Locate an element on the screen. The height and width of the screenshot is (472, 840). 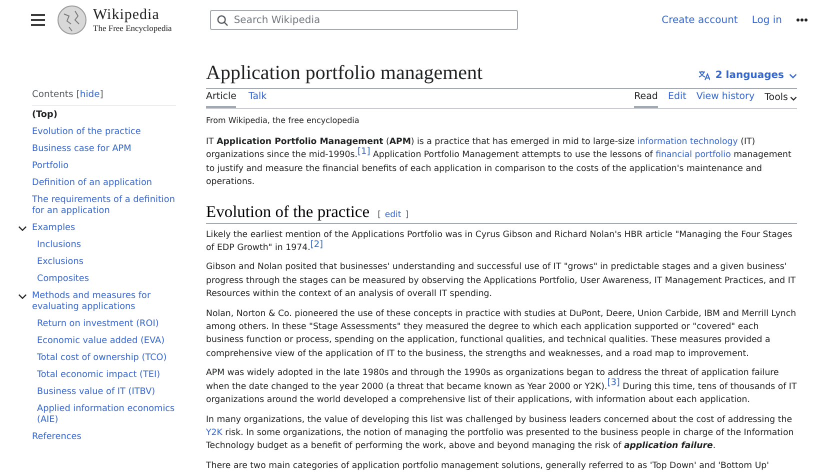
globe-logo-icon is located at coordinates (72, 20).